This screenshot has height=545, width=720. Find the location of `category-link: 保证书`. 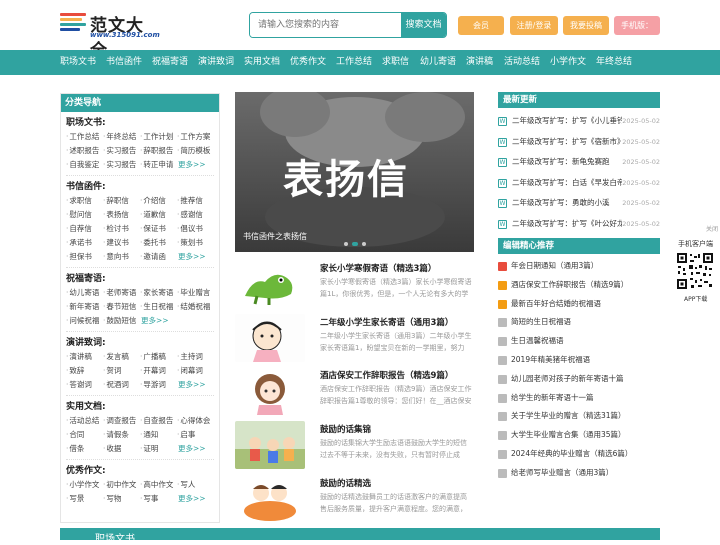

category-link: 保证书 is located at coordinates (158, 229).